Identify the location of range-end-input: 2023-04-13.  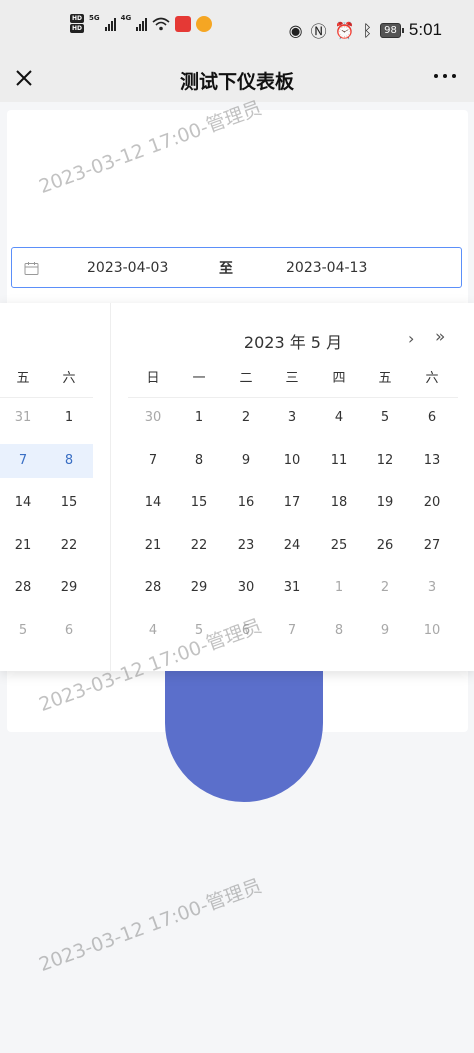
(326, 268).